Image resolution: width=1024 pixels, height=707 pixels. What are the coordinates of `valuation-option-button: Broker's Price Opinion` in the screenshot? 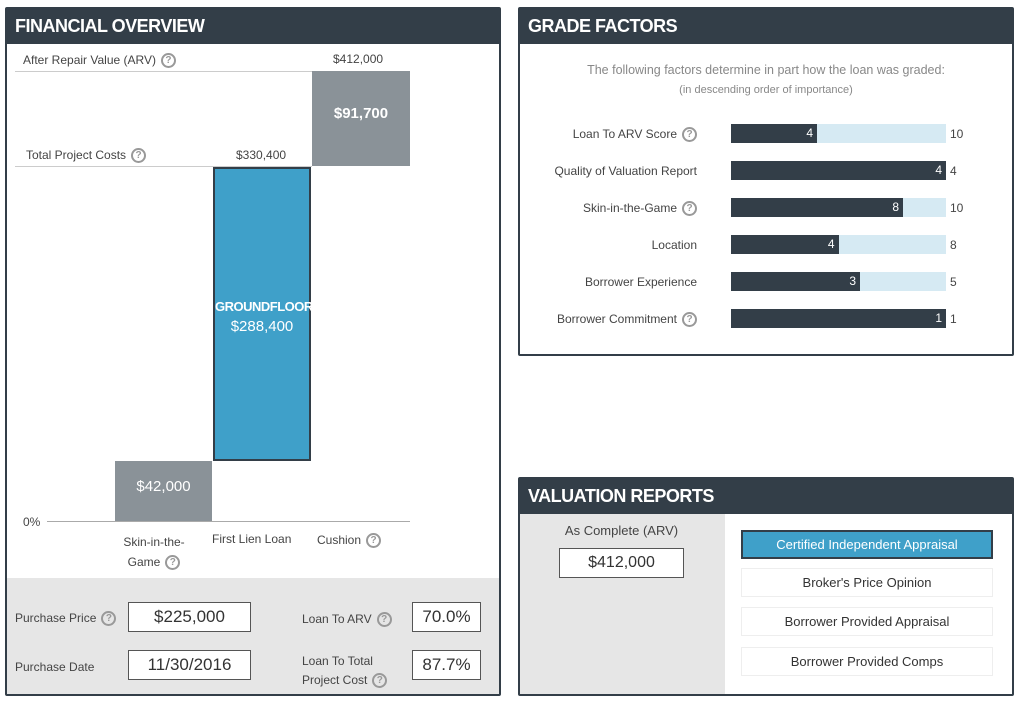 It's located at (867, 582).